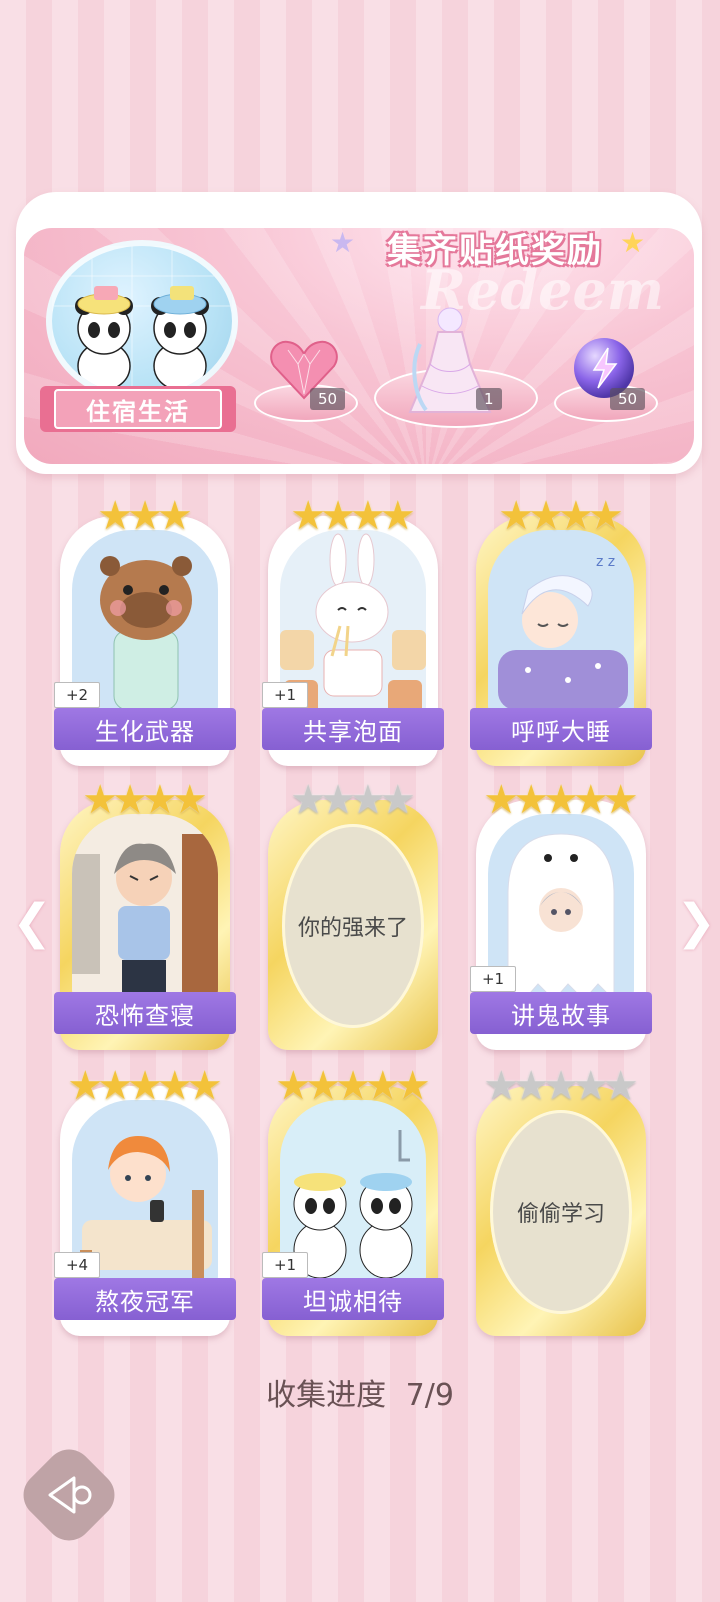  Describe the element at coordinates (70, 1495) in the screenshot. I see `back-arrow-icon` at that location.